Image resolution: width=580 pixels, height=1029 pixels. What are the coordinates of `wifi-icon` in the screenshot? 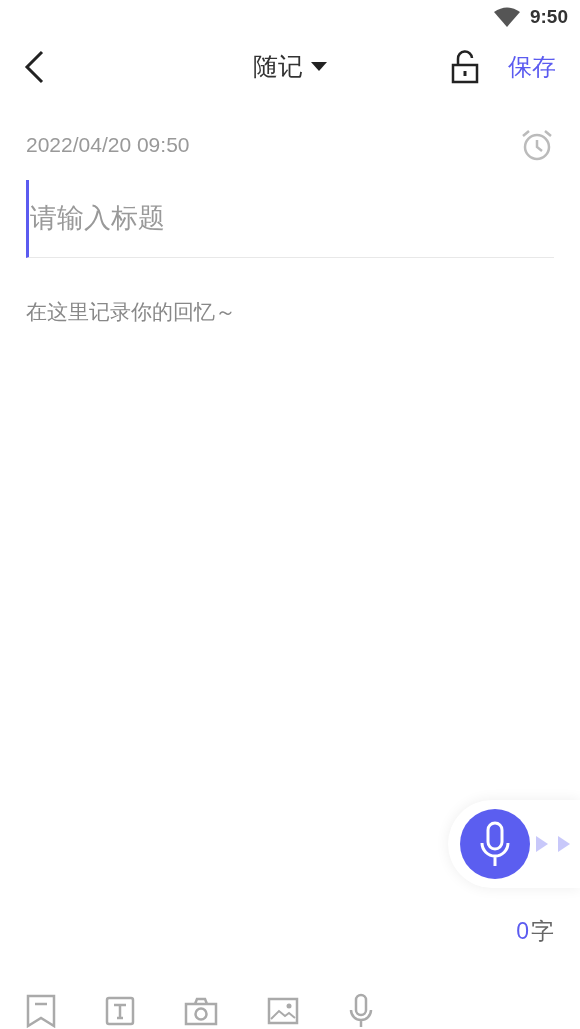 It's located at (506, 16).